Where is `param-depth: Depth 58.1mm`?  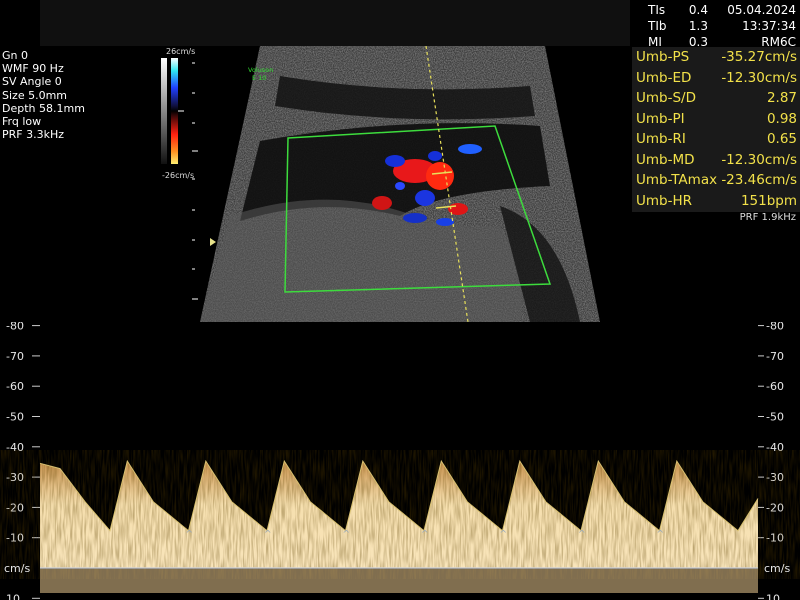 param-depth: Depth 58.1mm is located at coordinates (43, 108).